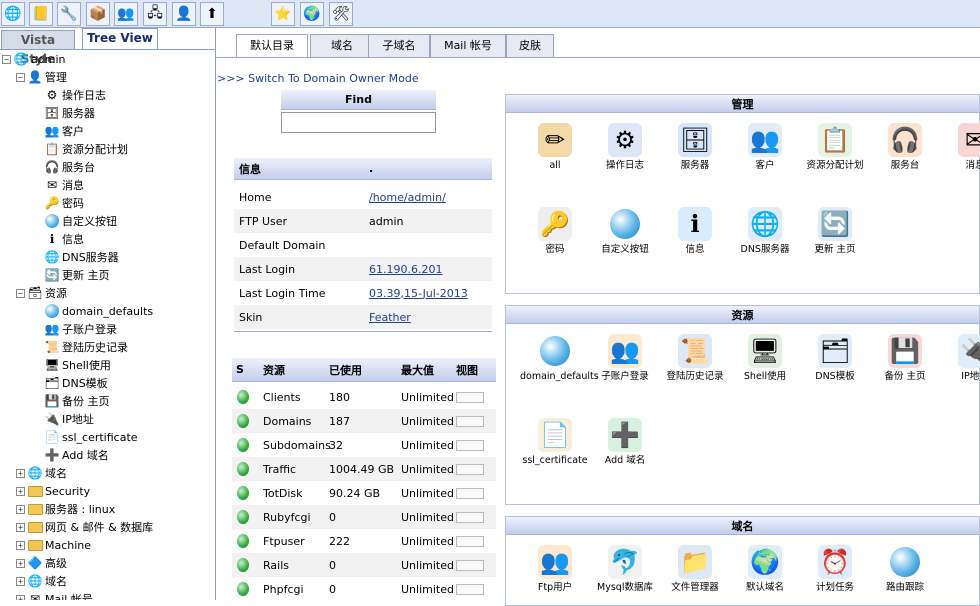  I want to click on tree-item: 🔌 IP地址, so click(69, 419).